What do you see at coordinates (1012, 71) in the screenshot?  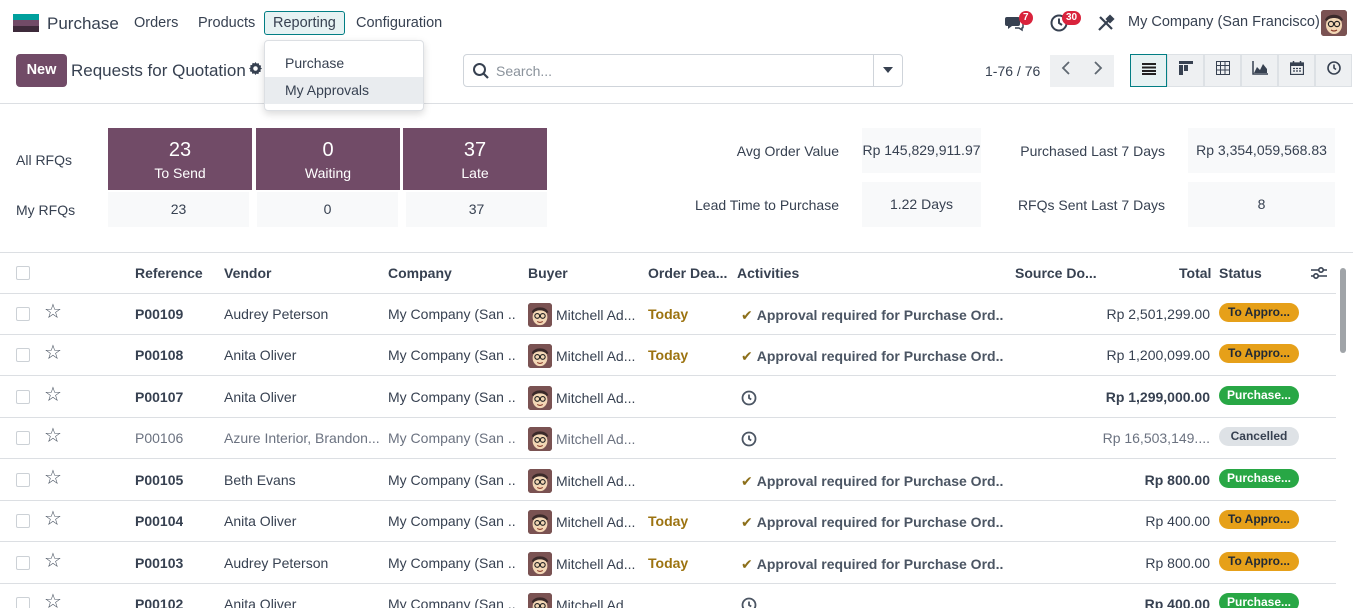 I see `pager-value: 1-76 / 76` at bounding box center [1012, 71].